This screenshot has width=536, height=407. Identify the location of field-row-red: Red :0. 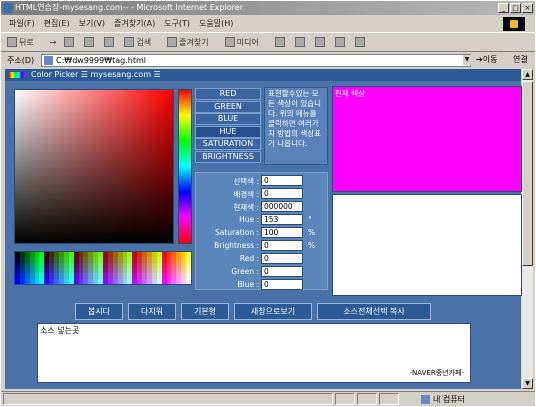
(262, 259).